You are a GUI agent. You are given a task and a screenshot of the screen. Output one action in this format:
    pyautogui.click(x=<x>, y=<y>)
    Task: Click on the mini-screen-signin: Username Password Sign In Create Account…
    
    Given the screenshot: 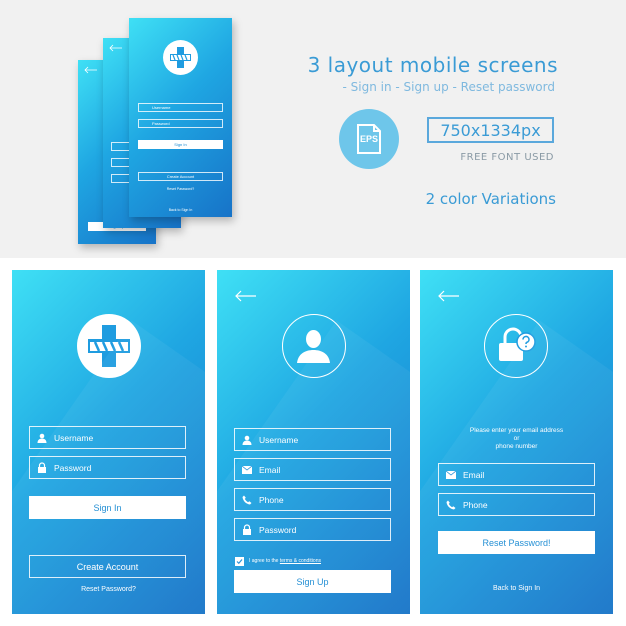 What is the action you would take?
    pyautogui.click(x=180, y=117)
    